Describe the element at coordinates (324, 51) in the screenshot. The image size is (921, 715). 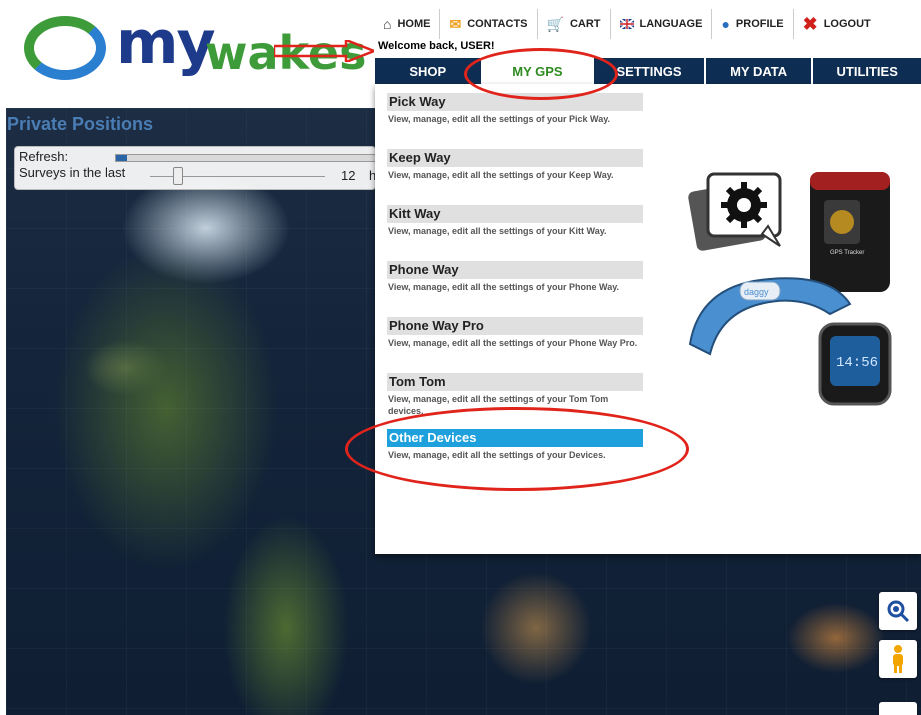
I see `annotation-arrow-icon` at that location.